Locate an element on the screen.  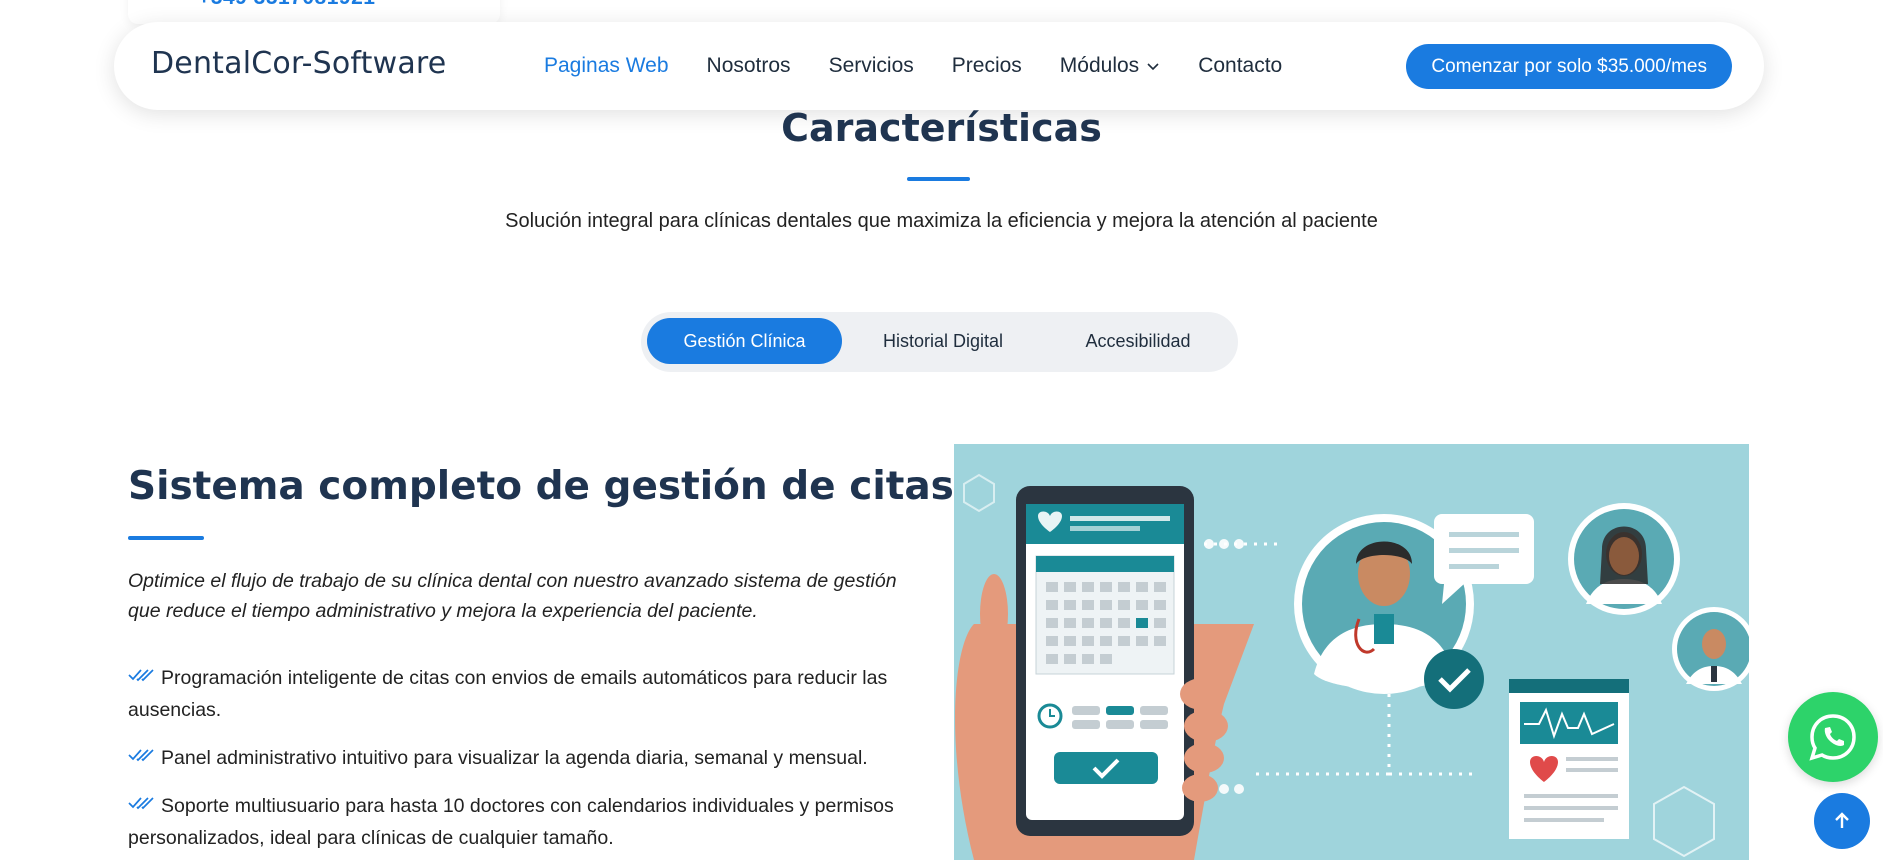
contact-phone: +549 3517081921 is located at coordinates (286, 5).